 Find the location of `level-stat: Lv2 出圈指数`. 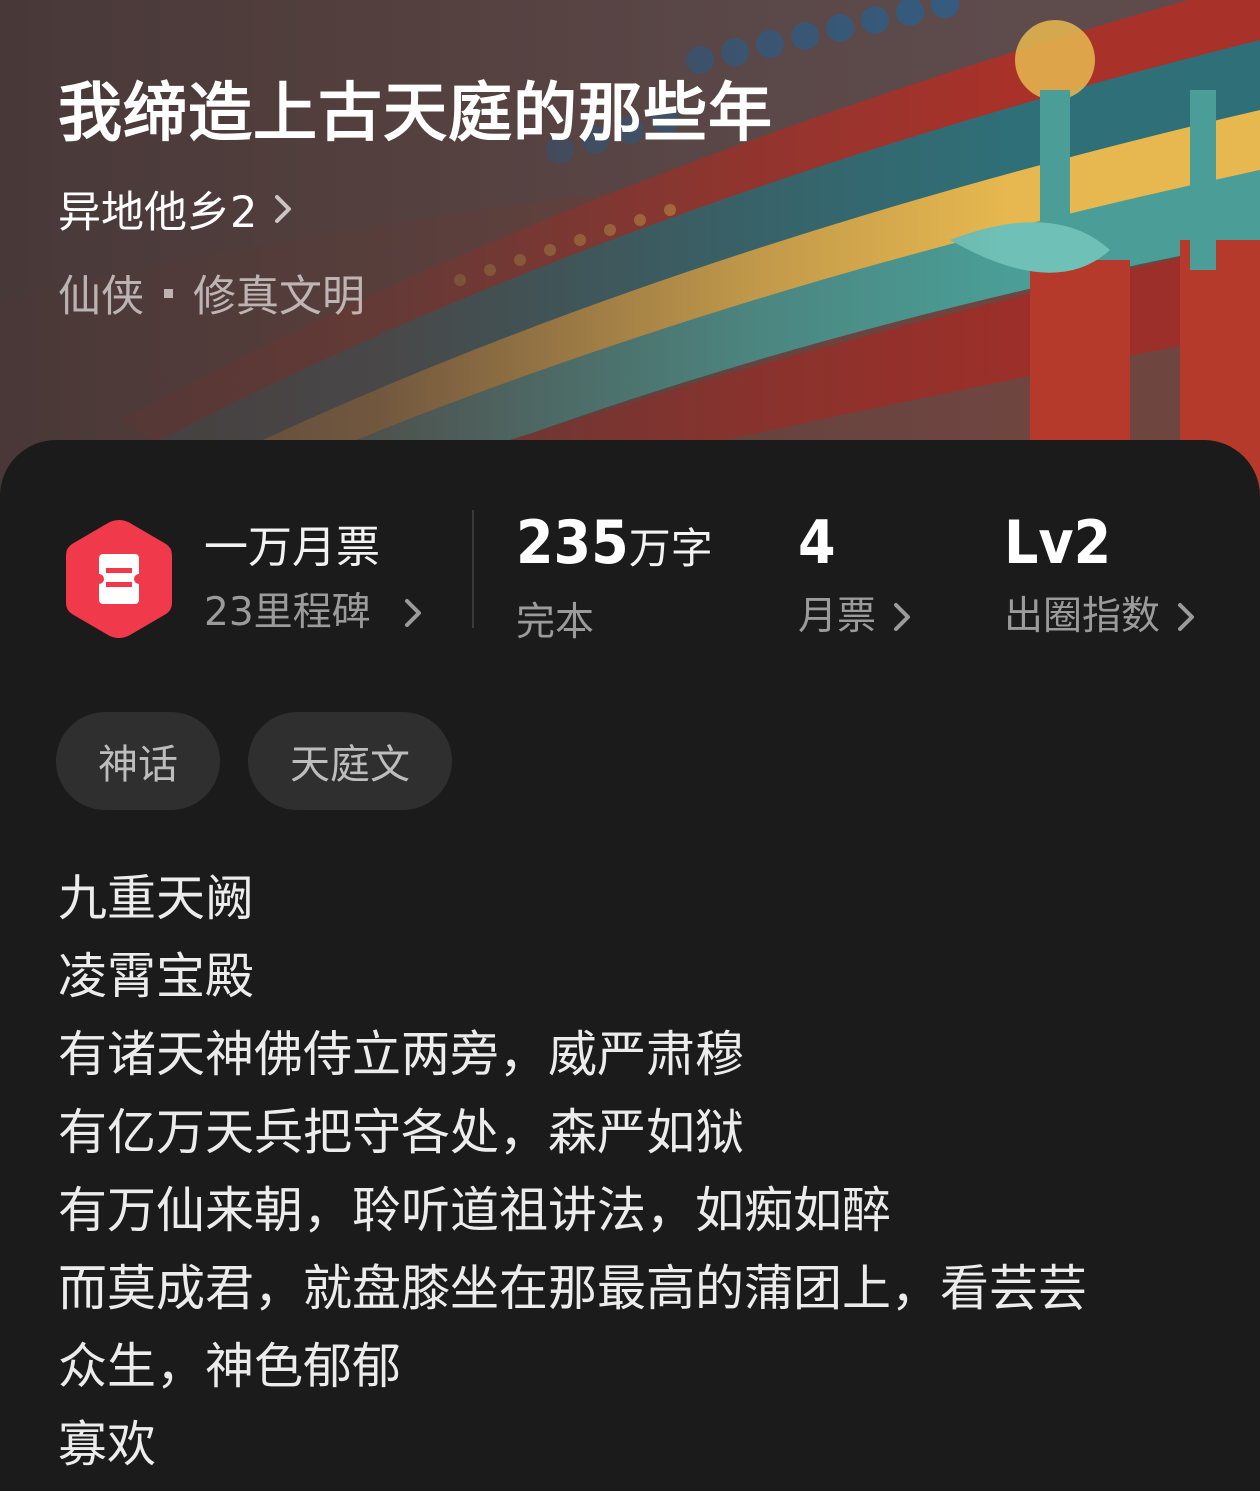

level-stat: Lv2 出圈指数 is located at coordinates (1100, 577).